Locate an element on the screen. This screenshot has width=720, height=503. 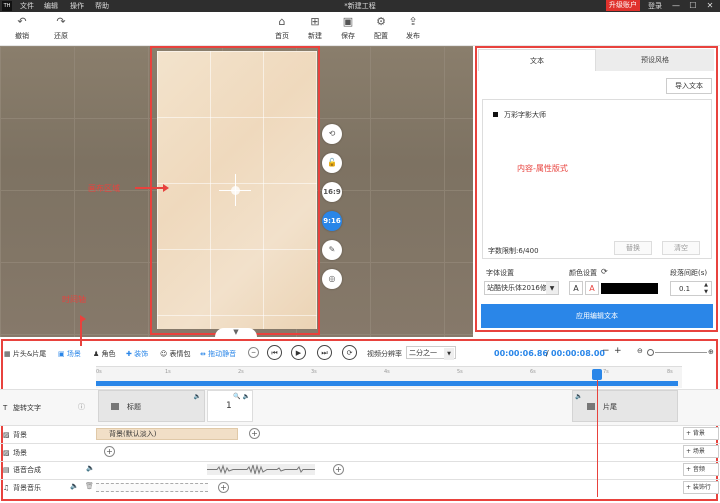
maximize-icon: ☐ is located at coordinates (693, 5).